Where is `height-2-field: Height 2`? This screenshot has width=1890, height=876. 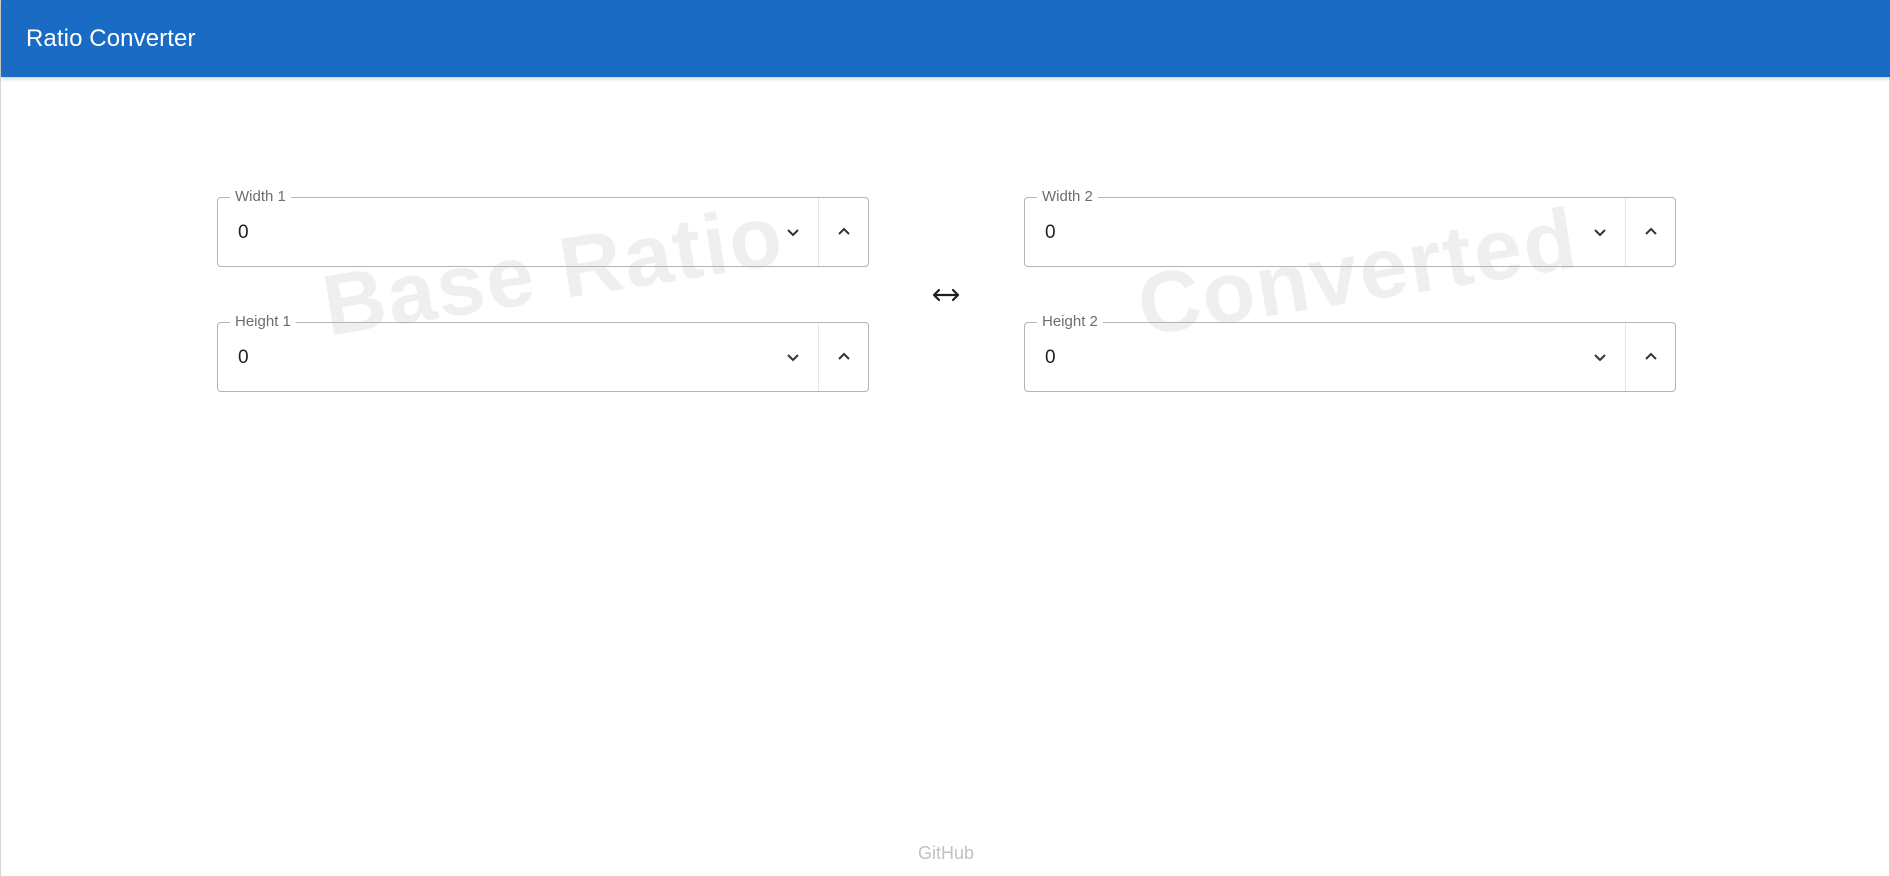
height-2-field: Height 2 is located at coordinates (1350, 353).